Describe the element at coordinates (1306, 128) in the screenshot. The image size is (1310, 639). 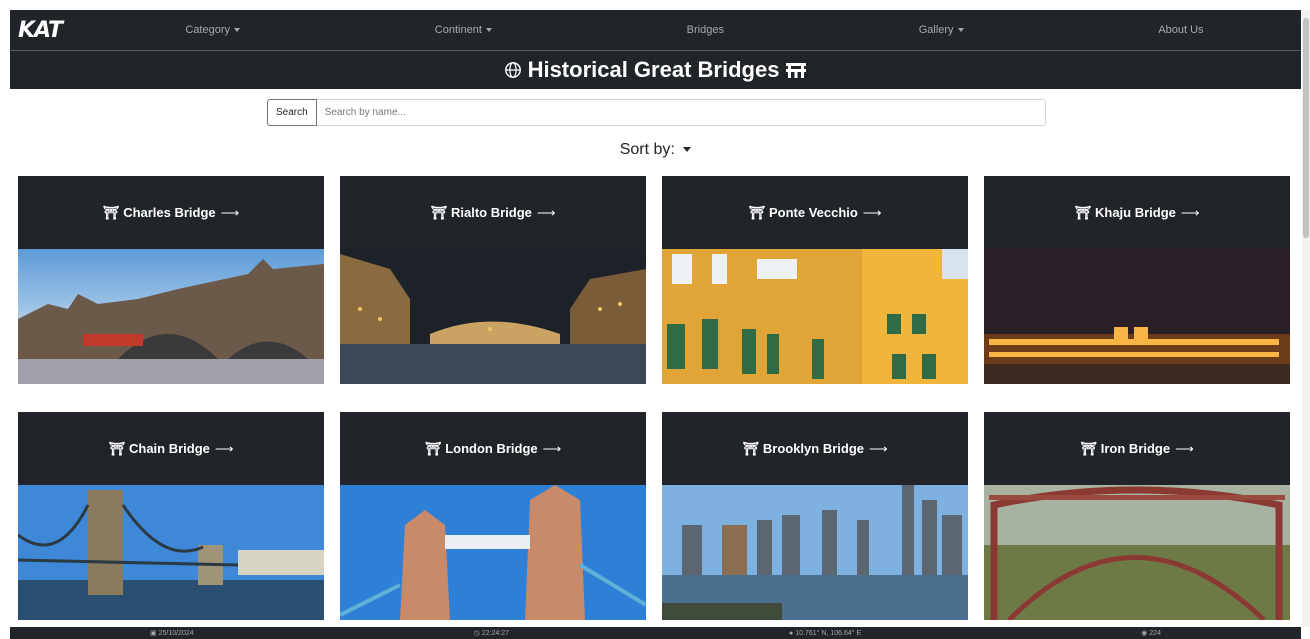
I see `scrollbar-thumb` at that location.